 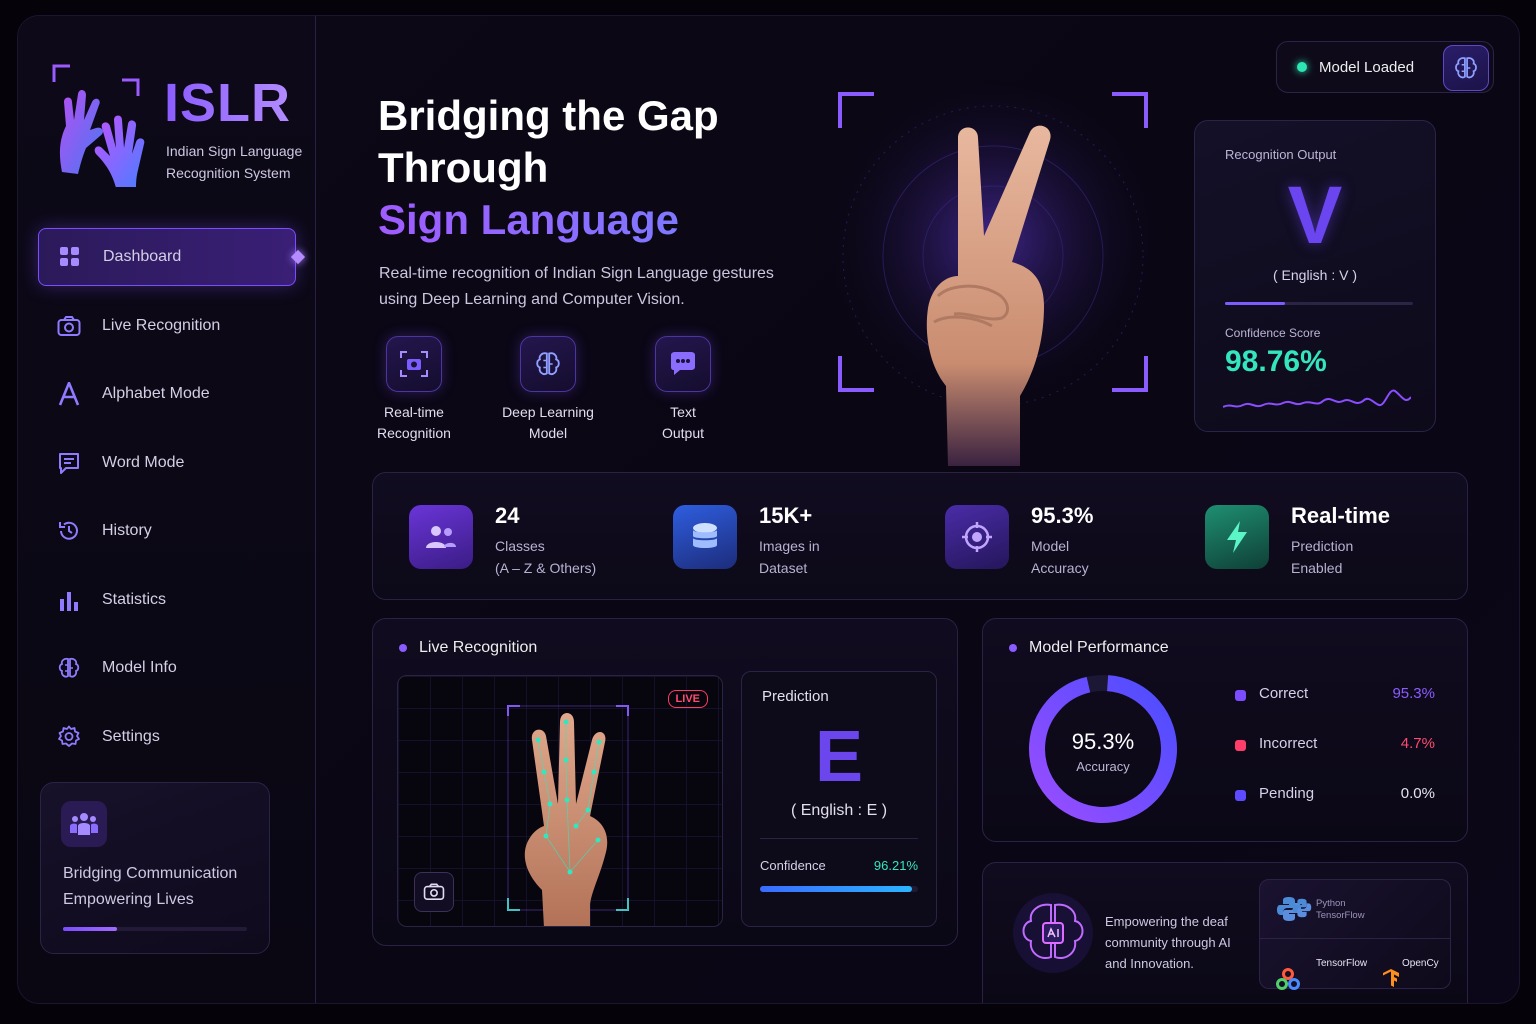 What do you see at coordinates (783, 568) in the screenshot?
I see `stat-label-line: Dataset` at bounding box center [783, 568].